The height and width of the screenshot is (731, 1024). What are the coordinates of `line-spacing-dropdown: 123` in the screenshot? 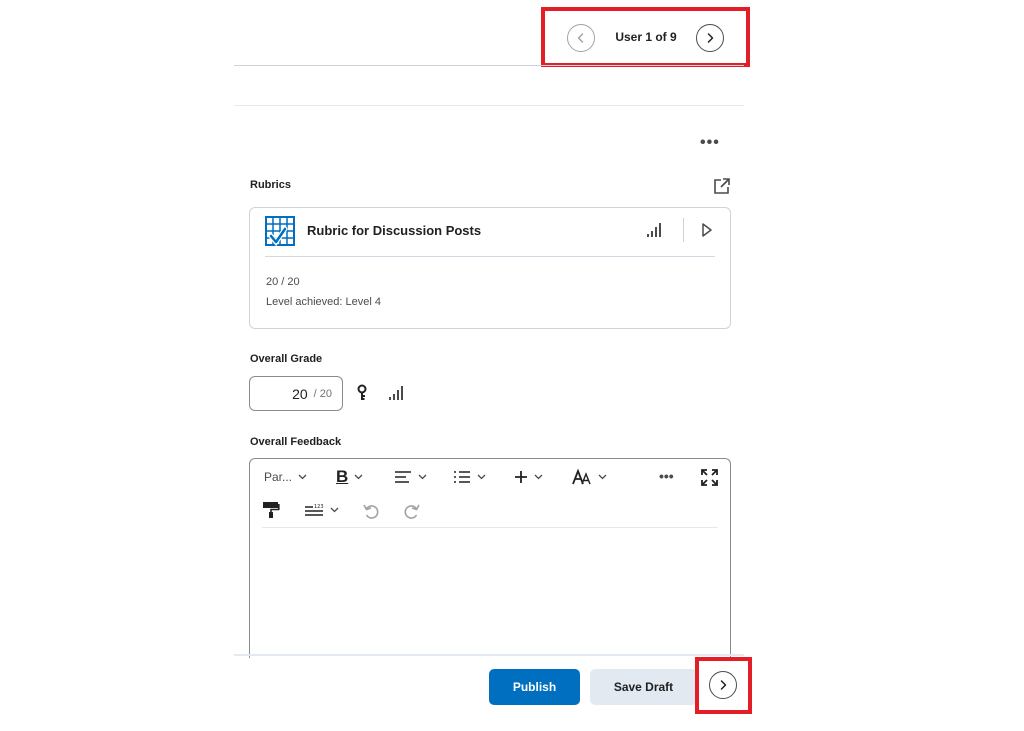 It's located at (321, 510).